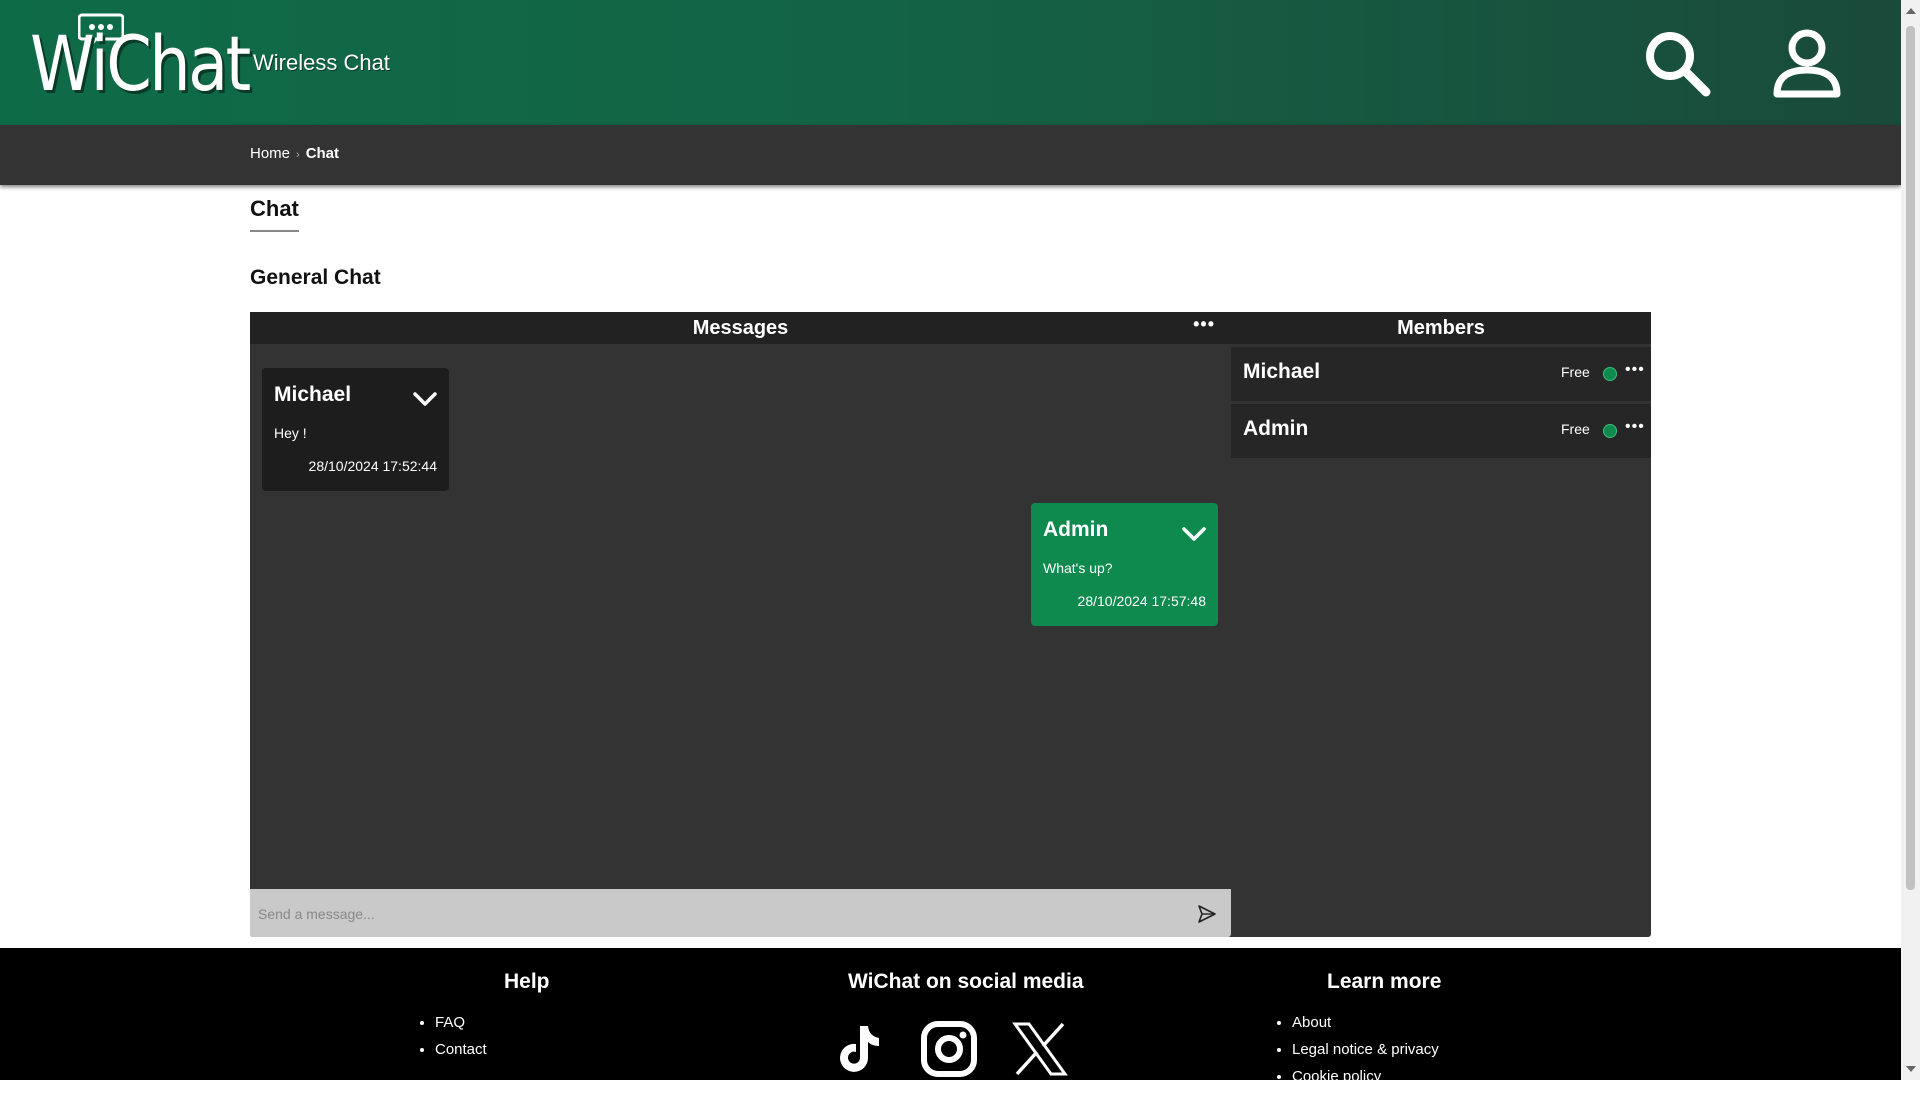 This screenshot has width=1920, height=1095. Describe the element at coordinates (1677, 63) in the screenshot. I see `search-icon` at that location.